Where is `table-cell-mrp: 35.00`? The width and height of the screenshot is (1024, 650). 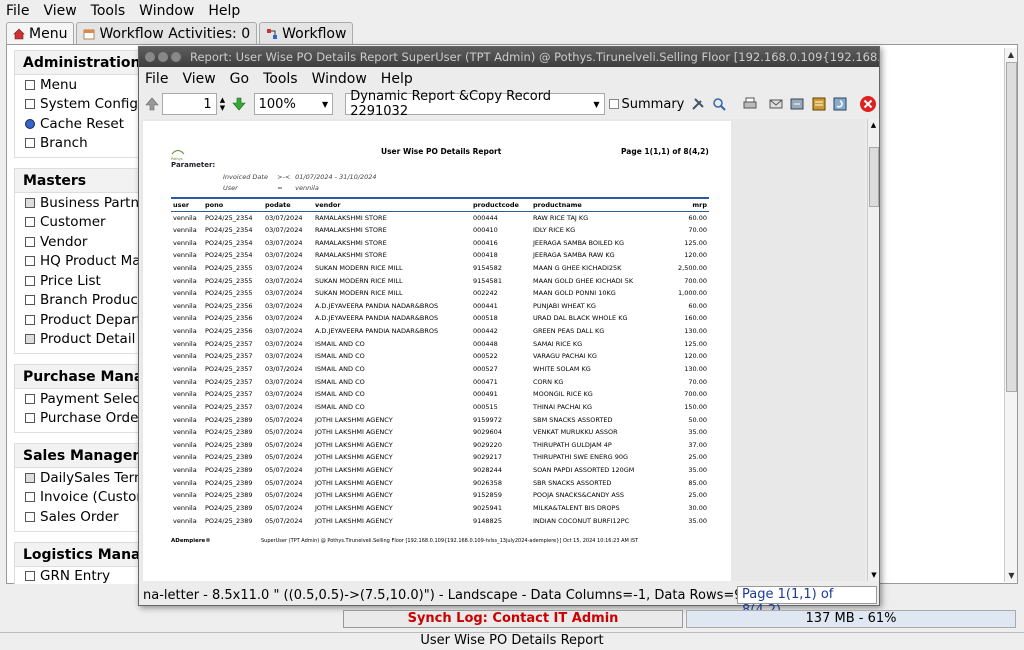 table-cell-mrp: 35.00 is located at coordinates (697, 432).